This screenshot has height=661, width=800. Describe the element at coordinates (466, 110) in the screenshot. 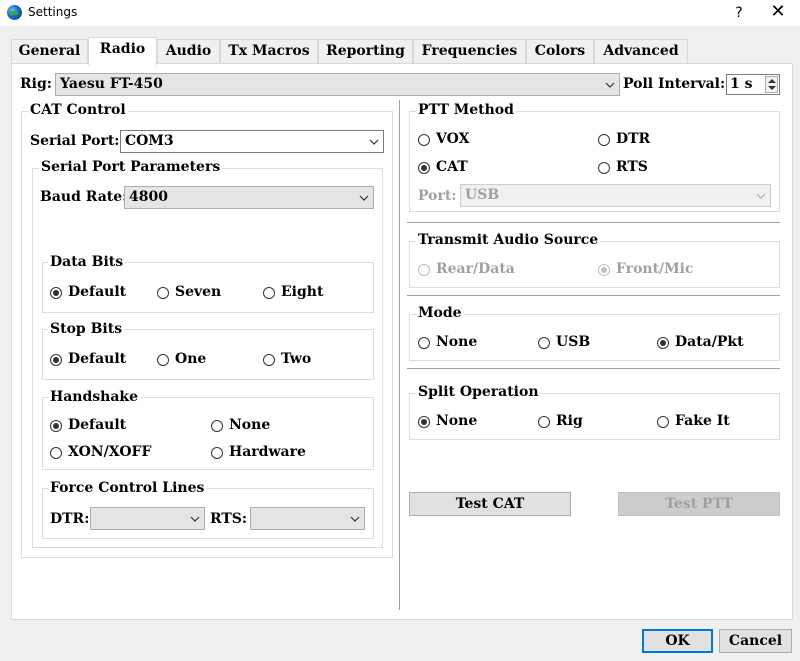

I see `ptt-method-title: PTT Method` at that location.